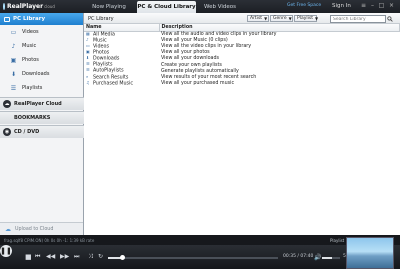 The width and height of the screenshot is (400, 269). Describe the element at coordinates (101, 53) in the screenshot. I see `row-name: Photos` at that location.